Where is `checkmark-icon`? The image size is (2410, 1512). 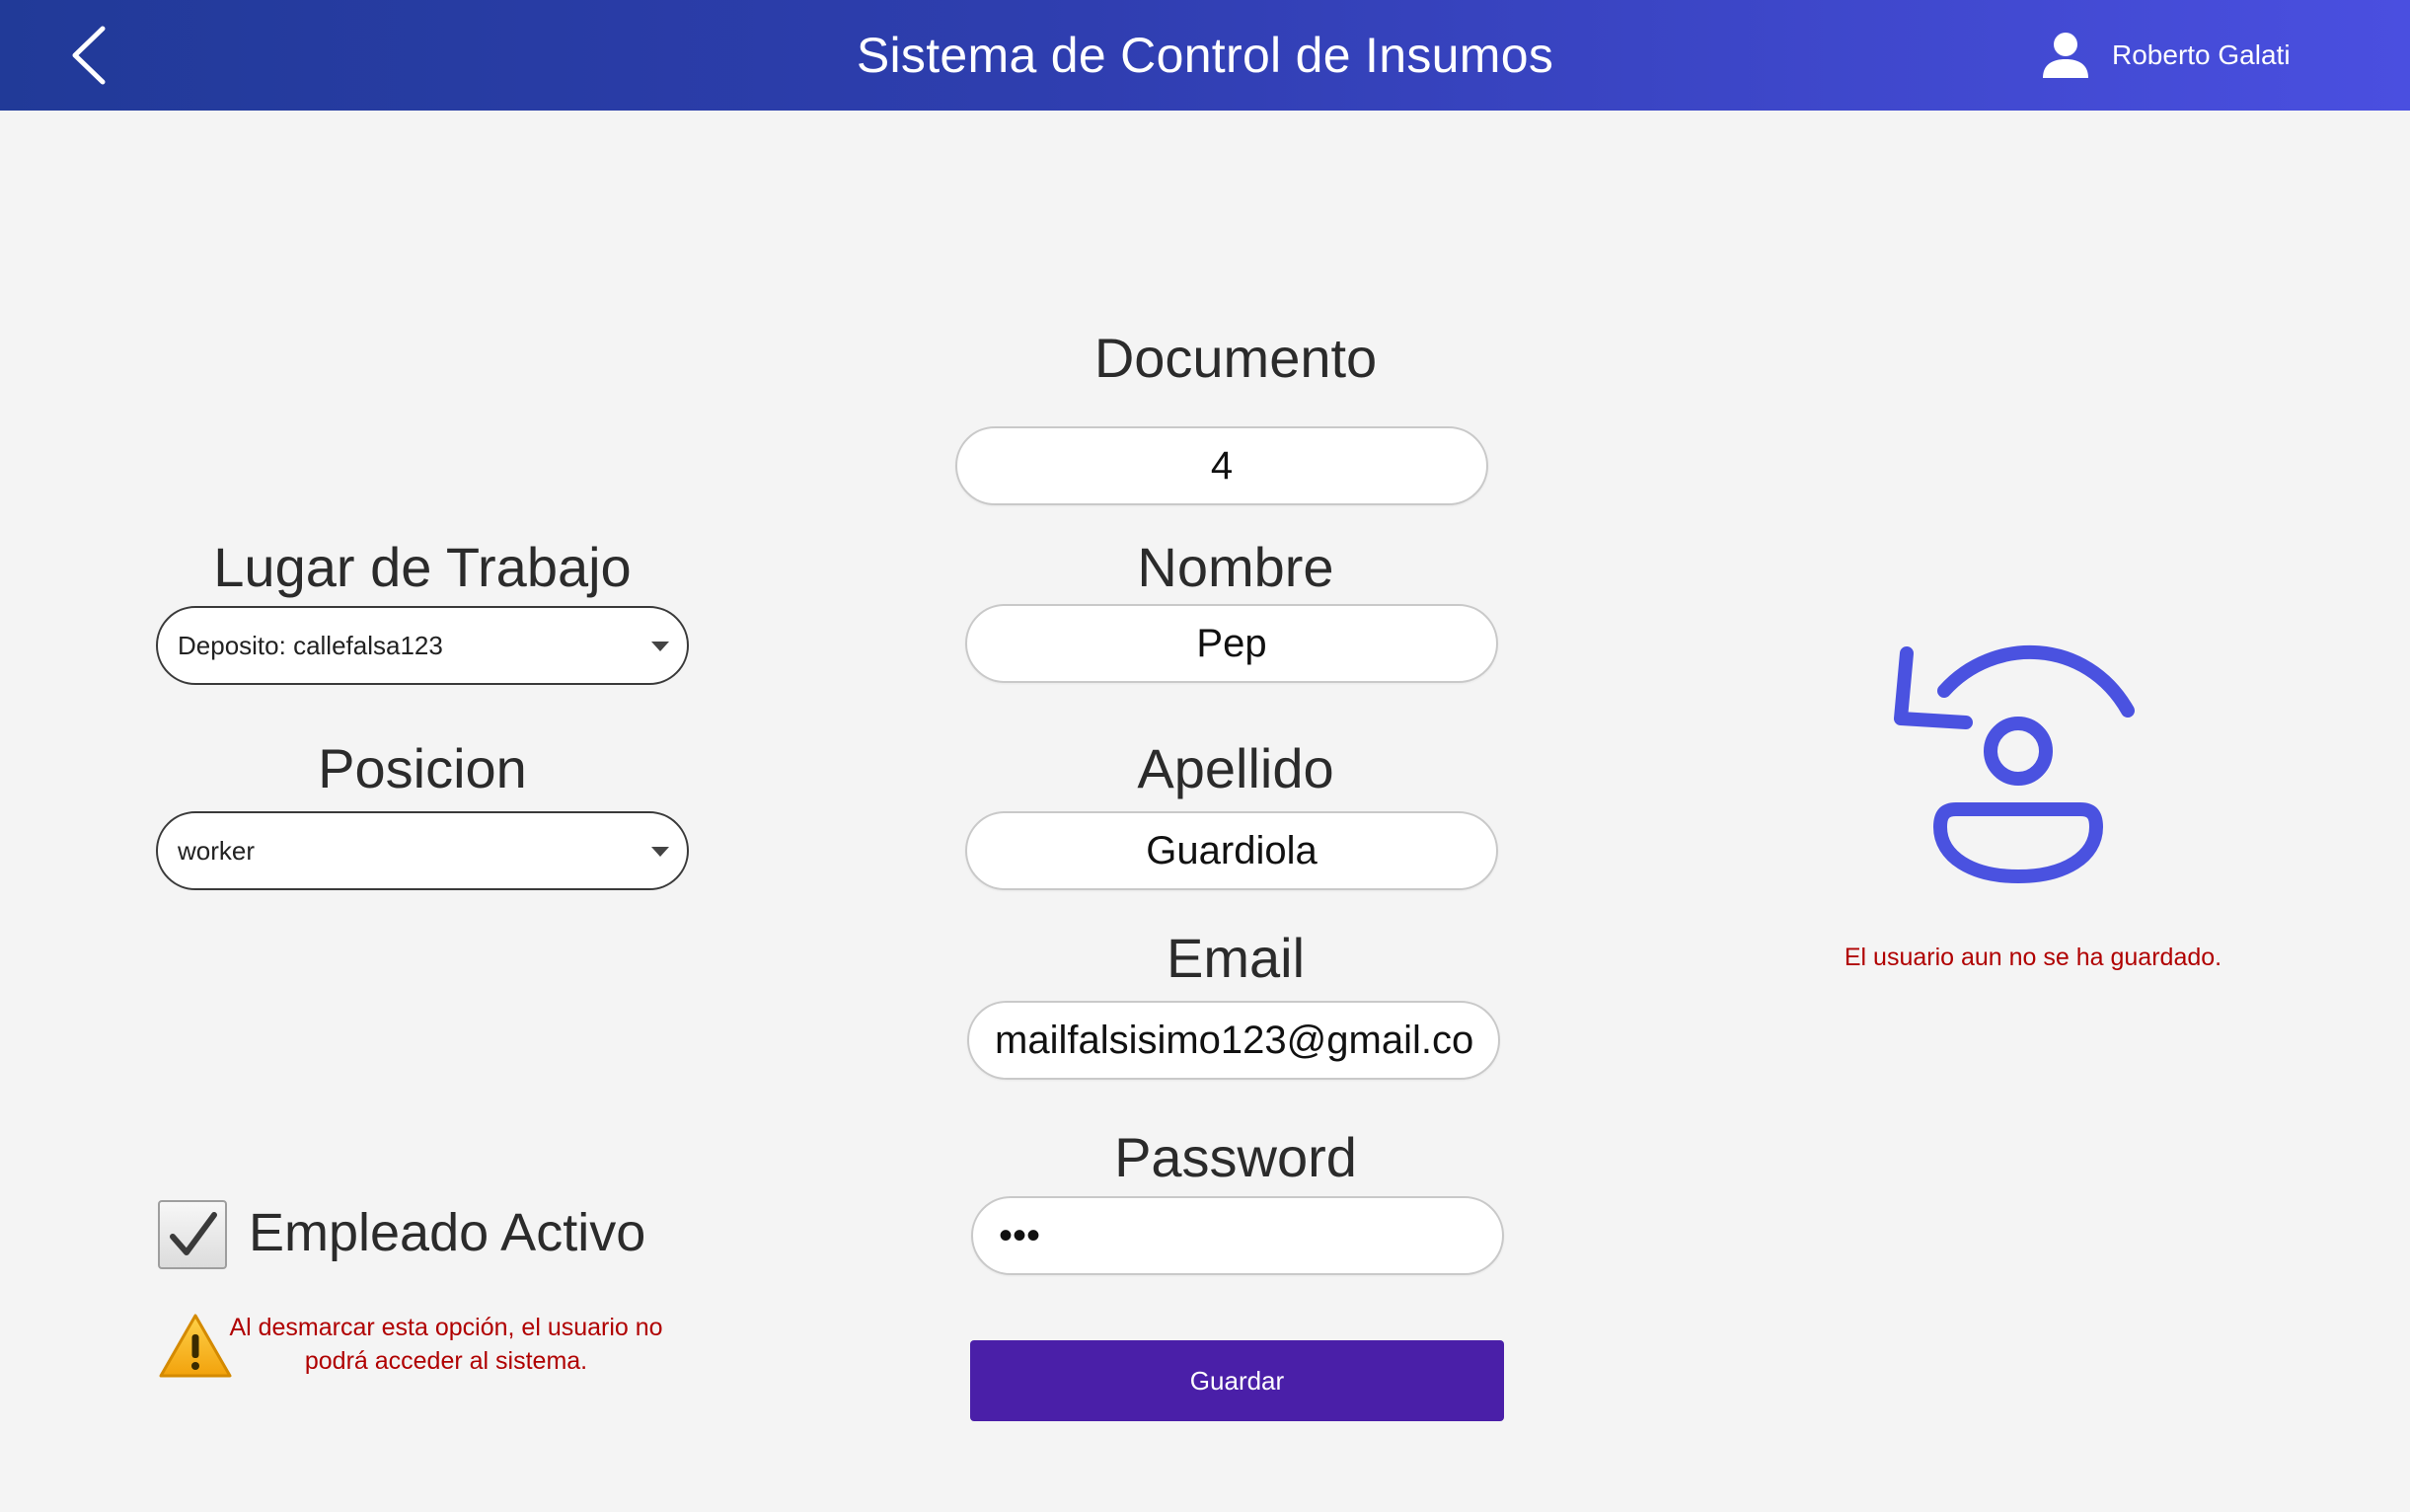
checkmark-icon is located at coordinates (193, 1233).